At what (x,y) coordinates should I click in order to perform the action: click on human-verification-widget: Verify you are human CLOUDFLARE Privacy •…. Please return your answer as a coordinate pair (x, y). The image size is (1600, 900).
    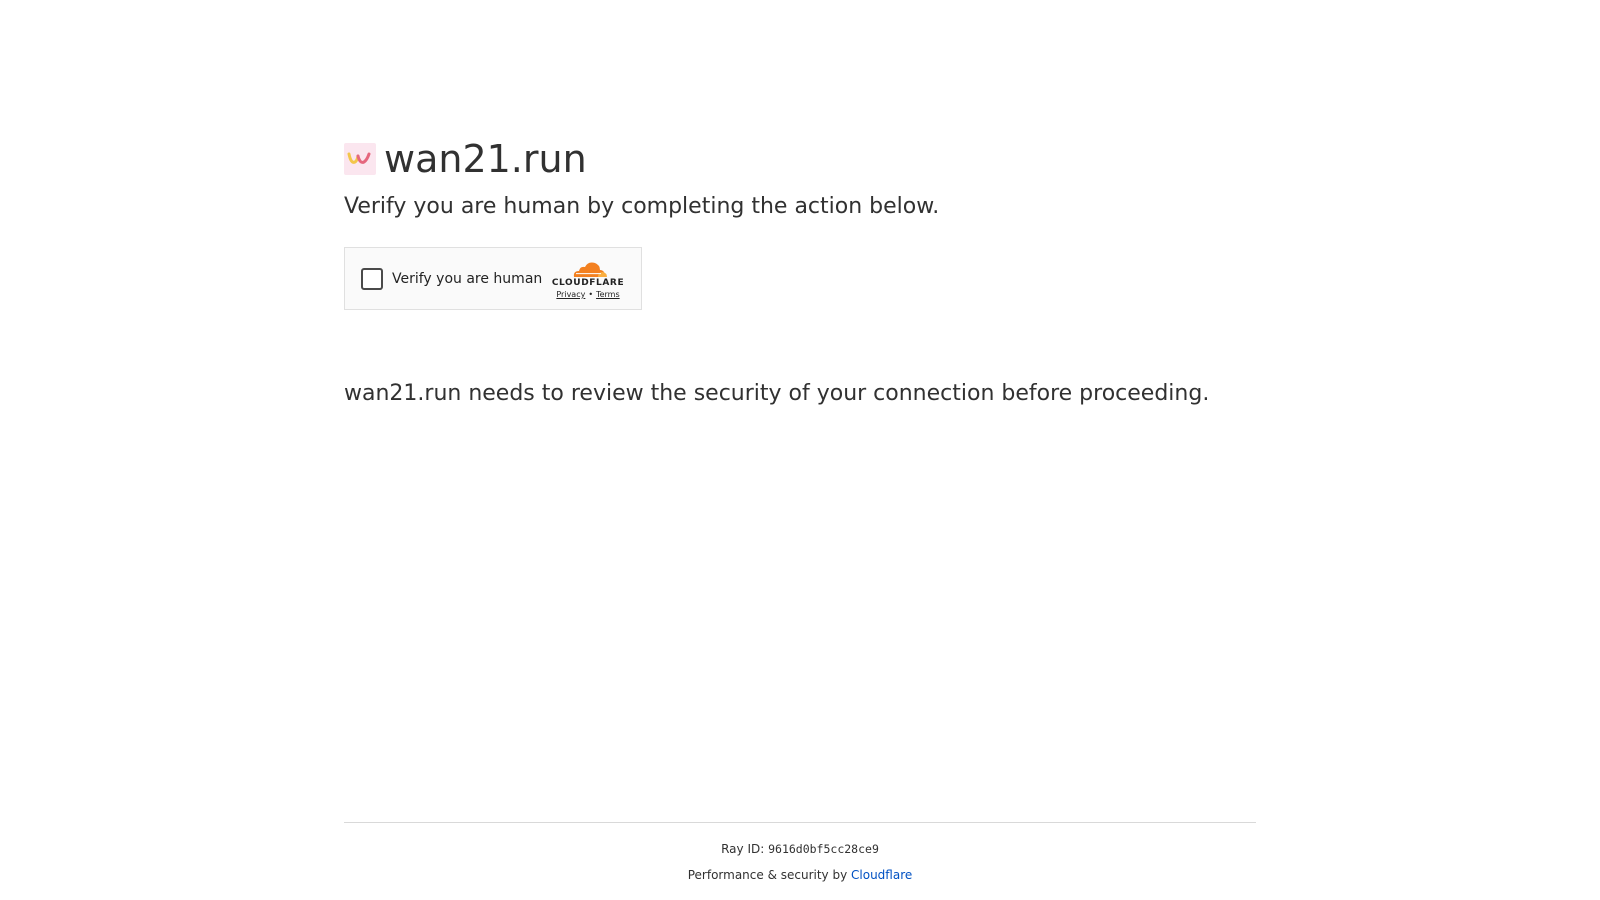
    Looking at the image, I should click on (493, 278).